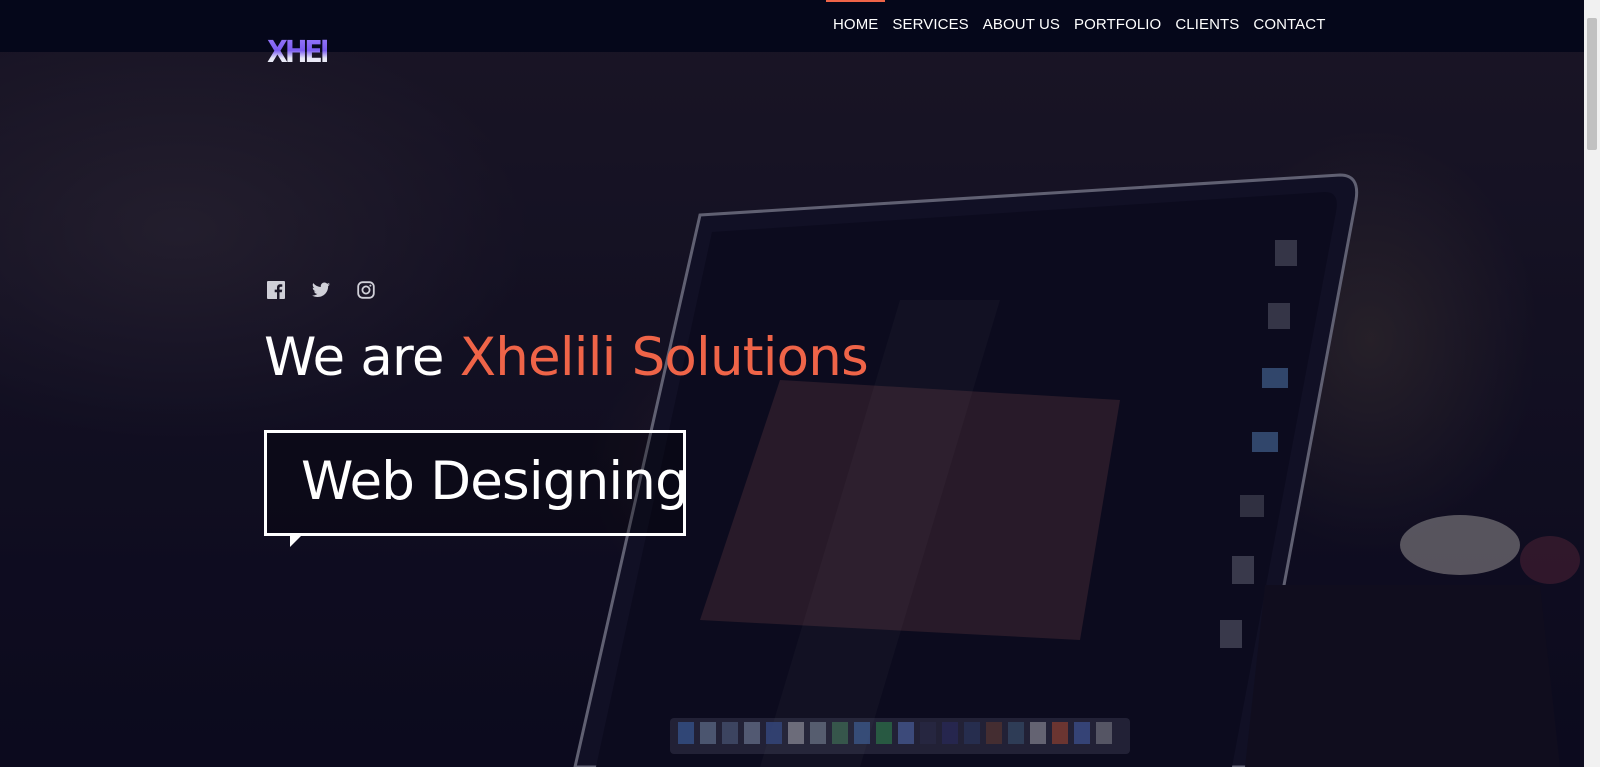 Image resolution: width=1600 pixels, height=767 pixels. I want to click on twitter-icon, so click(321, 290).